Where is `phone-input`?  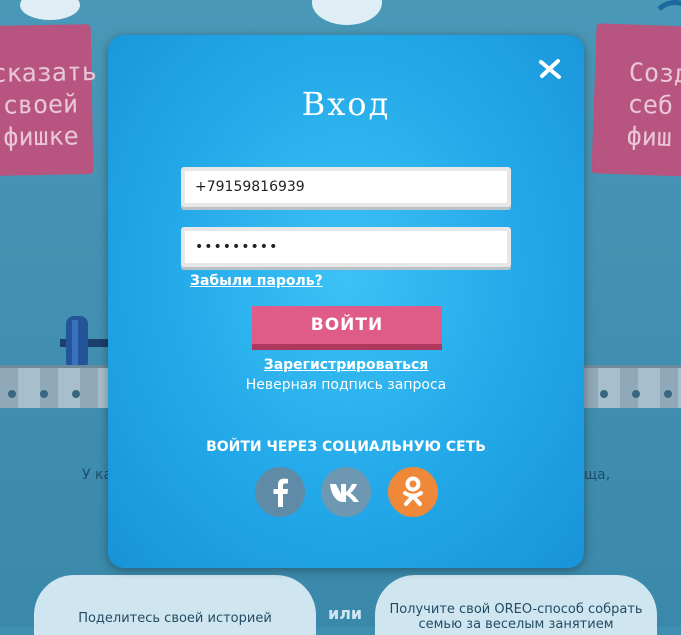 phone-input is located at coordinates (346, 187).